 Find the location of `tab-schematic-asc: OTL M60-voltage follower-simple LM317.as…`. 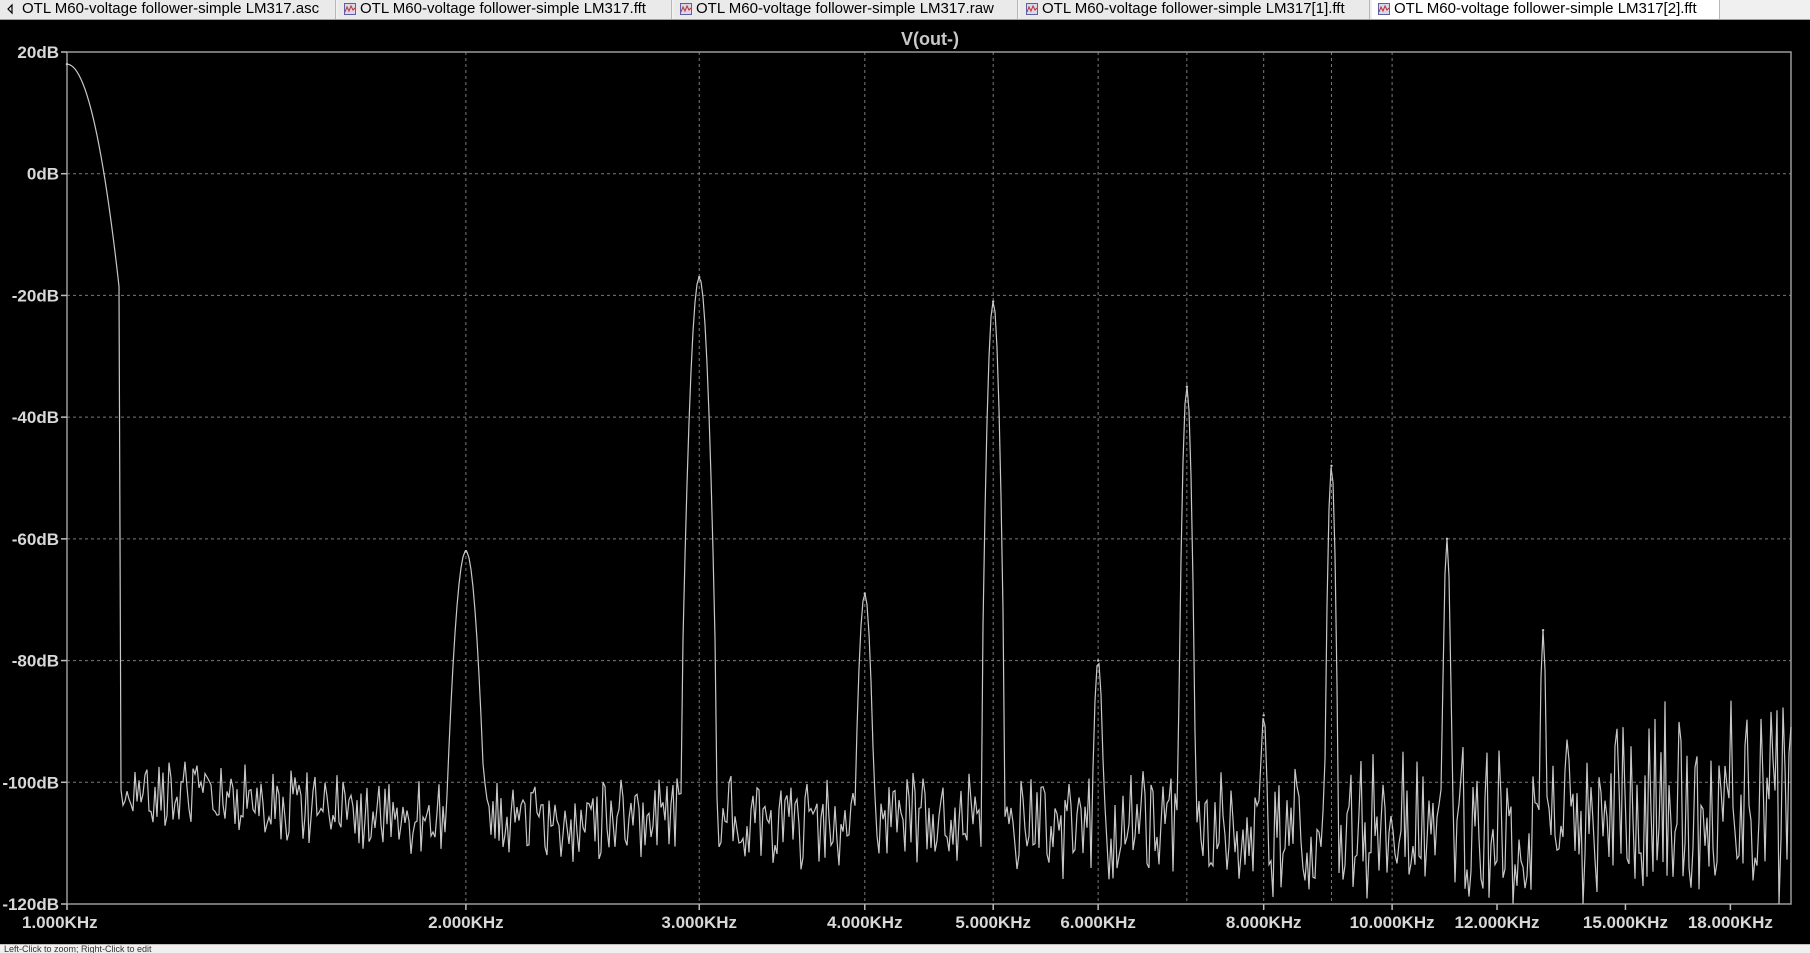

tab-schematic-asc: OTL M60-voltage follower-simple LM317.as… is located at coordinates (168, 9).